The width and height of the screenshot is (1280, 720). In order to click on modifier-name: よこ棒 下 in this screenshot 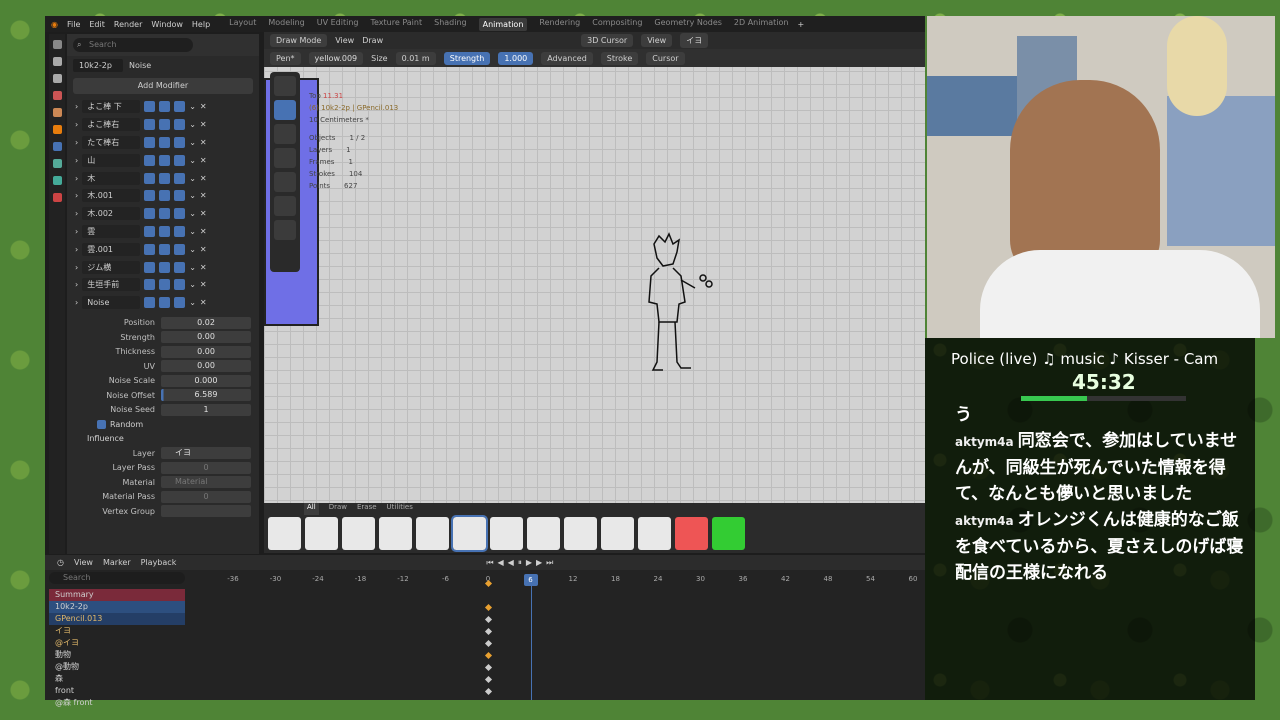, I will do `click(111, 107)`.